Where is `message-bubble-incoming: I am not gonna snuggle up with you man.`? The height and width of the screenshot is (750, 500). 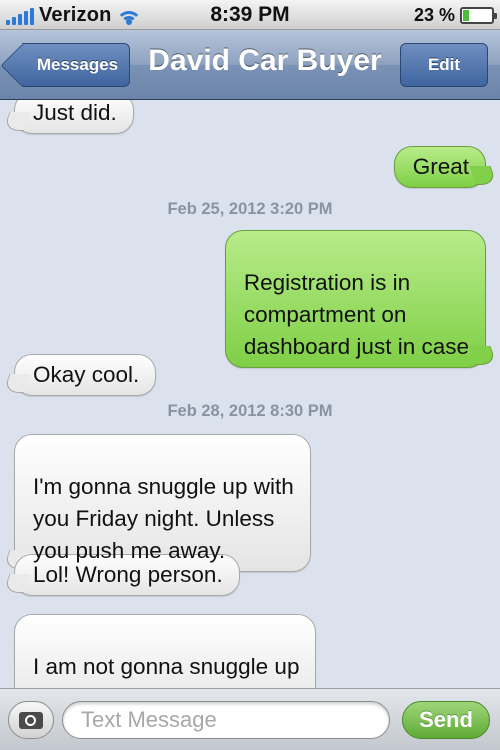
message-bubble-incoming: I am not gonna snuggle up with you man. is located at coordinates (165, 651).